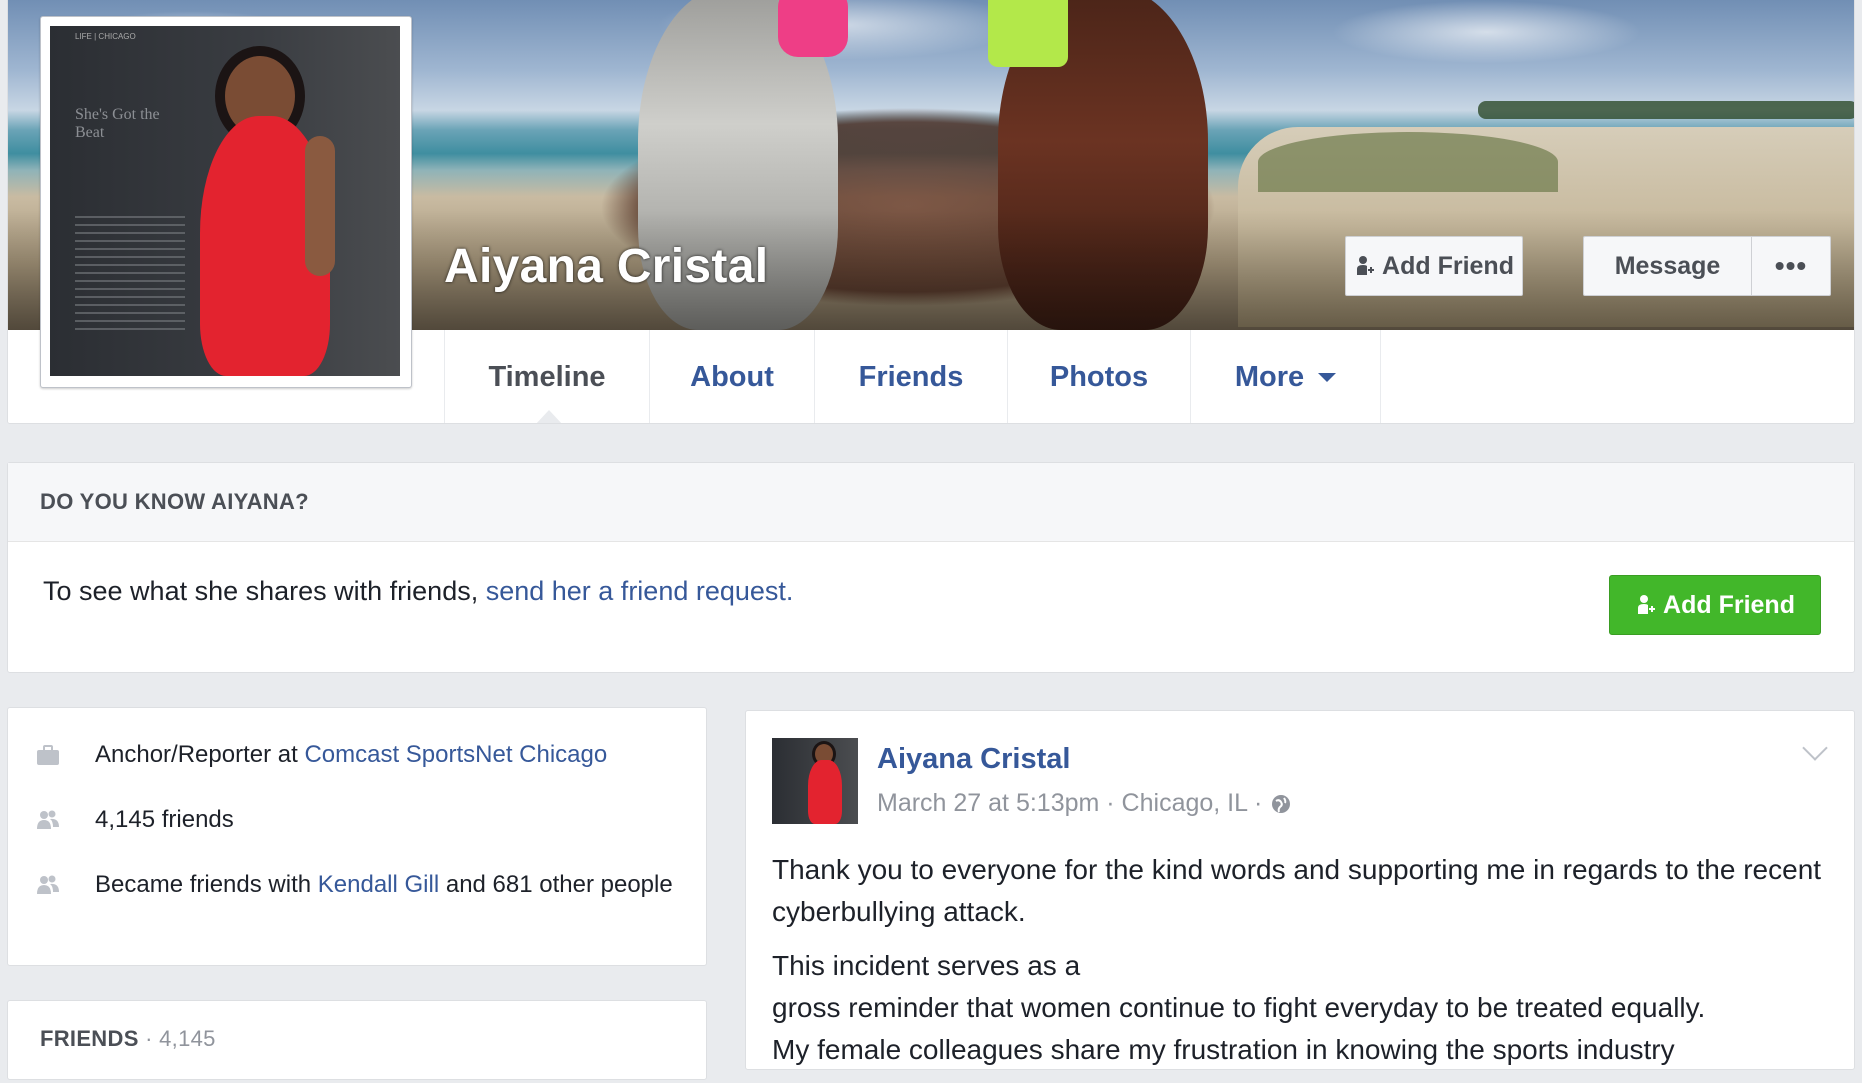 The height and width of the screenshot is (1083, 1862). Describe the element at coordinates (973, 759) in the screenshot. I see `post-author-name: Aiyana Cristal` at that location.